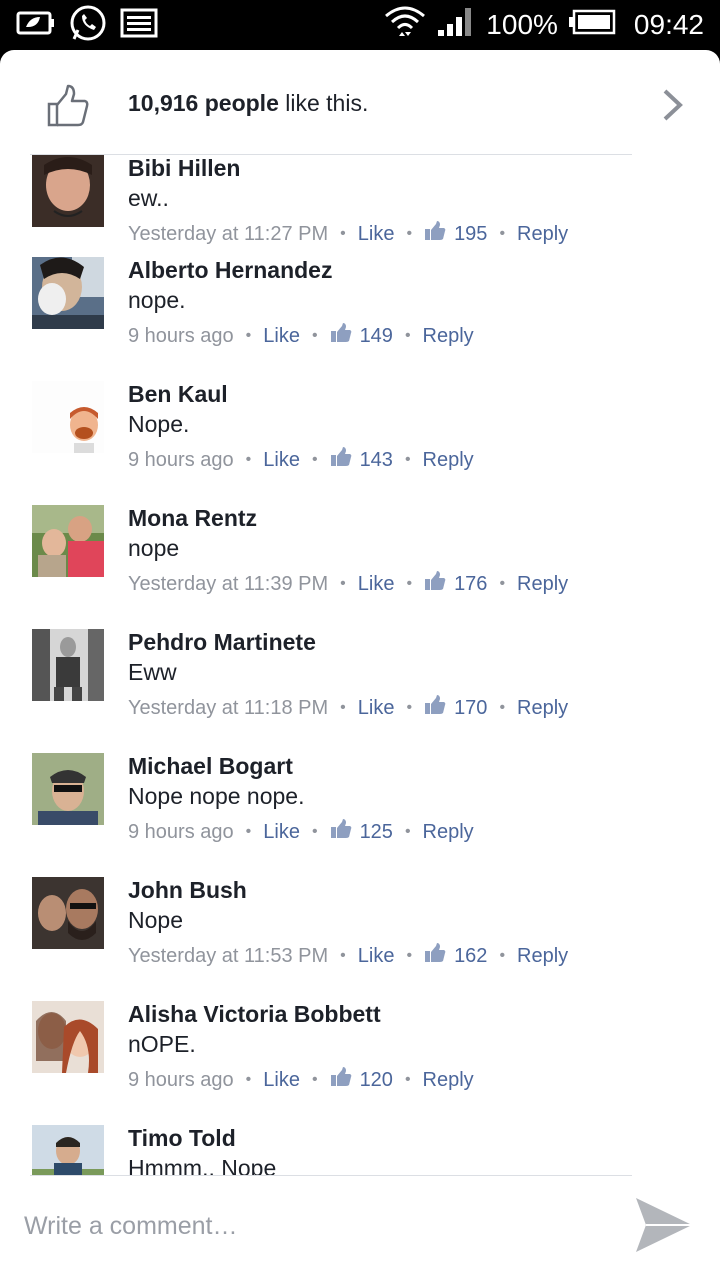 Image resolution: width=720 pixels, height=1280 pixels. Describe the element at coordinates (155, 920) in the screenshot. I see `comment-text: Nope` at that location.